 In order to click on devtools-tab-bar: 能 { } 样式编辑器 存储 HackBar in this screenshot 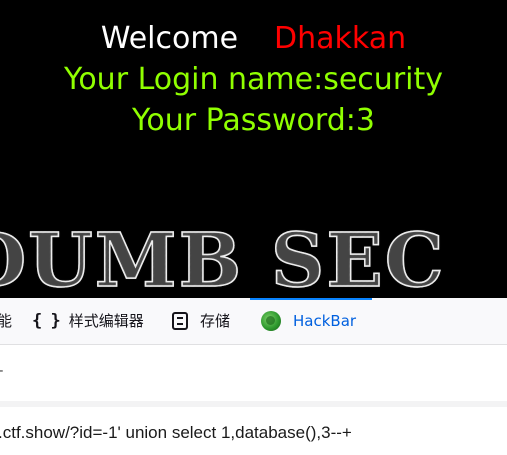, I will do `click(253, 321)`.